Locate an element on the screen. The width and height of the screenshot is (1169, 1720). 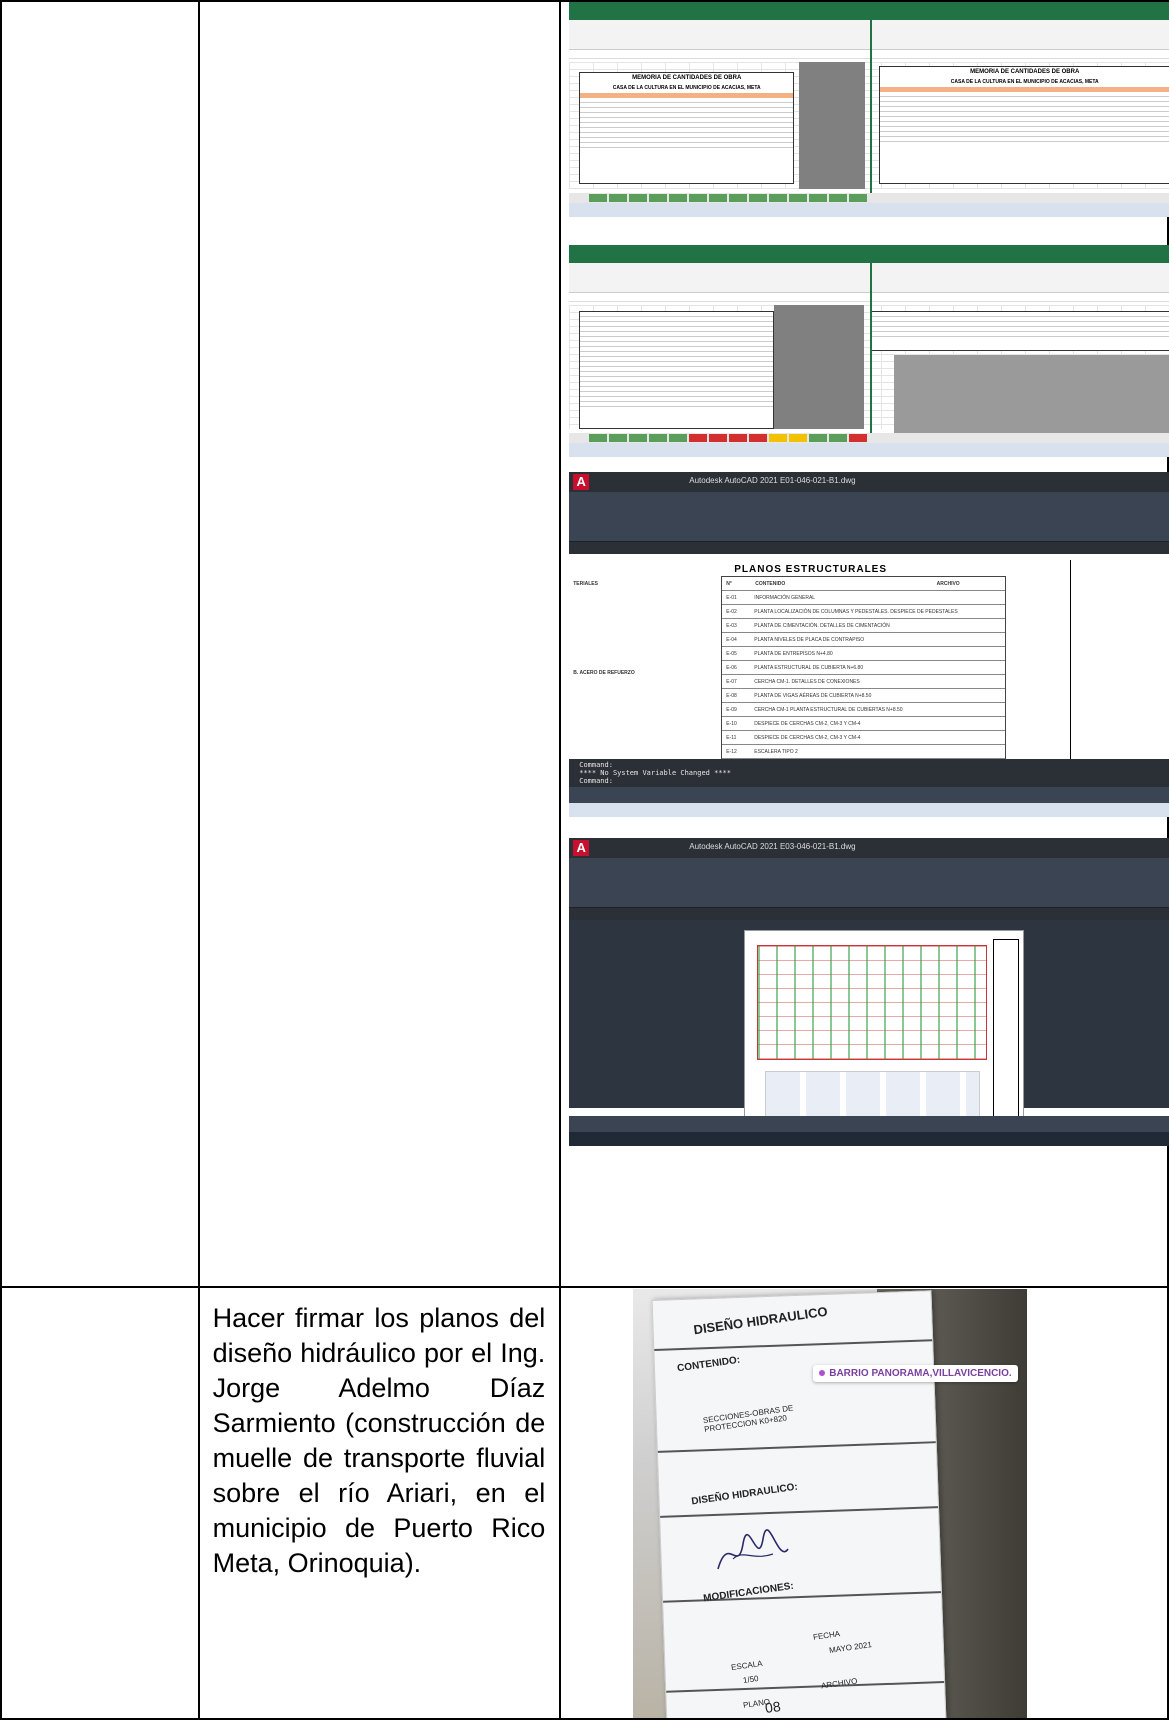
planos-row-no: E-03 is located at coordinates (731, 626).